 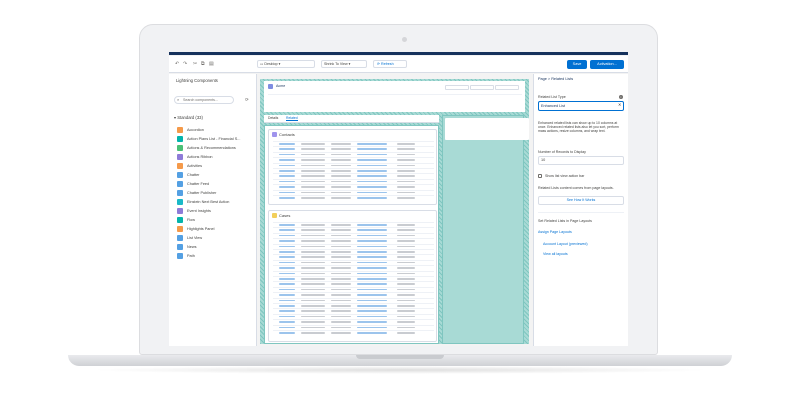 I want to click on component-icon, so click(x=180, y=157).